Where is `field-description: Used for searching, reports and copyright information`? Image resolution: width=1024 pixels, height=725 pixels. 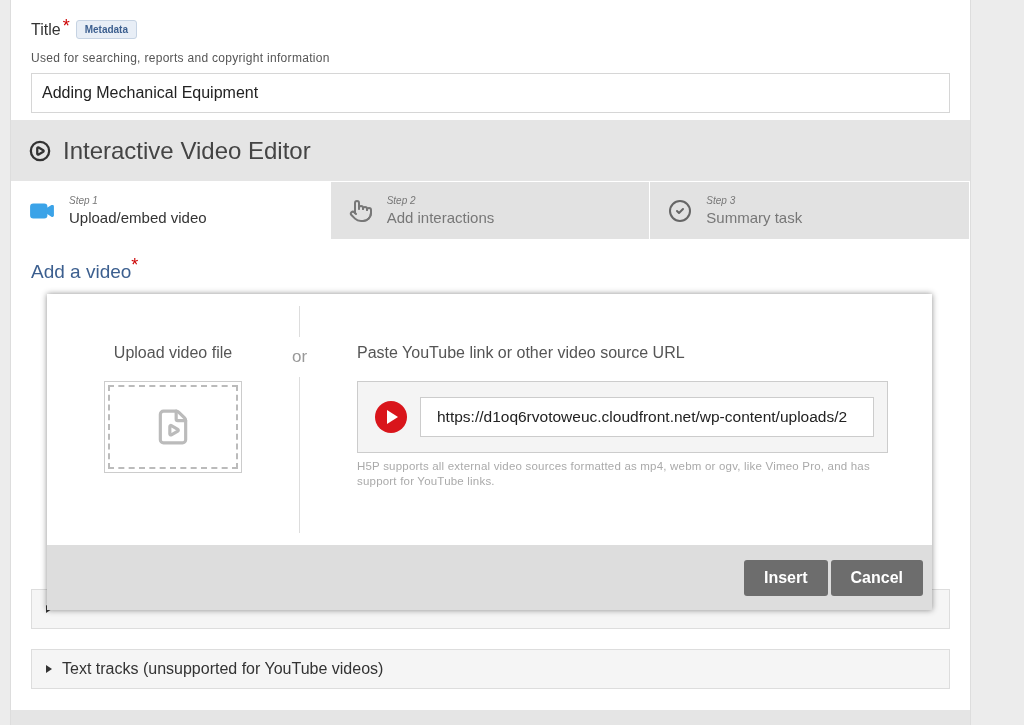 field-description: Used for searching, reports and copyright information is located at coordinates (181, 58).